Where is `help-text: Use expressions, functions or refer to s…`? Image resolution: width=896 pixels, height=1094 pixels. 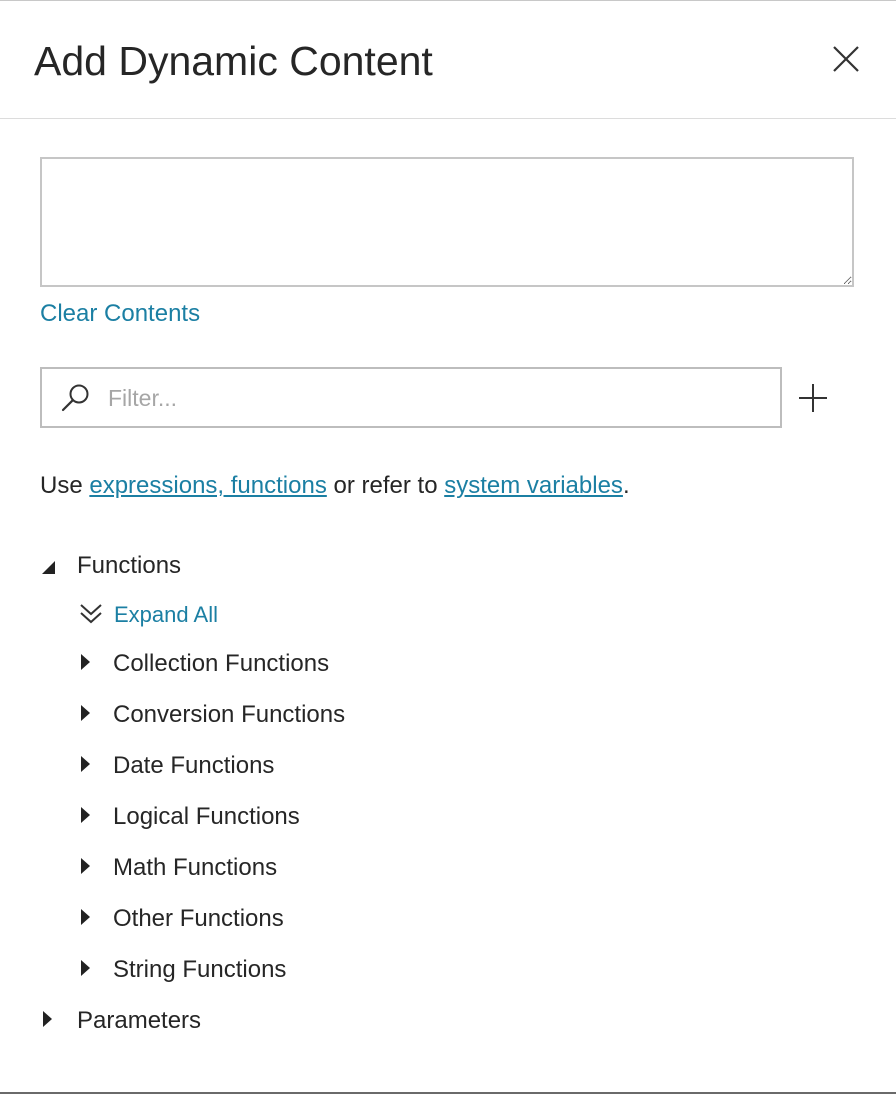 help-text: Use expressions, functions or refer to s… is located at coordinates (335, 486).